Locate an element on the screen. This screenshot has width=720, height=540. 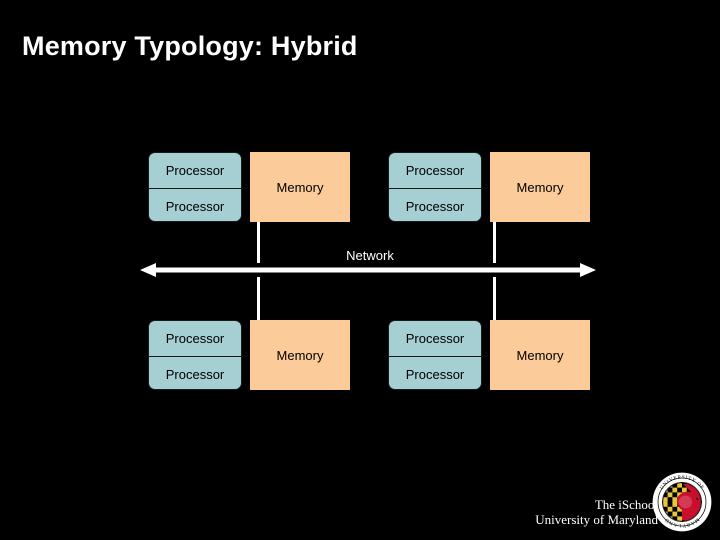
node-top-right: Processor Processor Memory is located at coordinates (489, 187).